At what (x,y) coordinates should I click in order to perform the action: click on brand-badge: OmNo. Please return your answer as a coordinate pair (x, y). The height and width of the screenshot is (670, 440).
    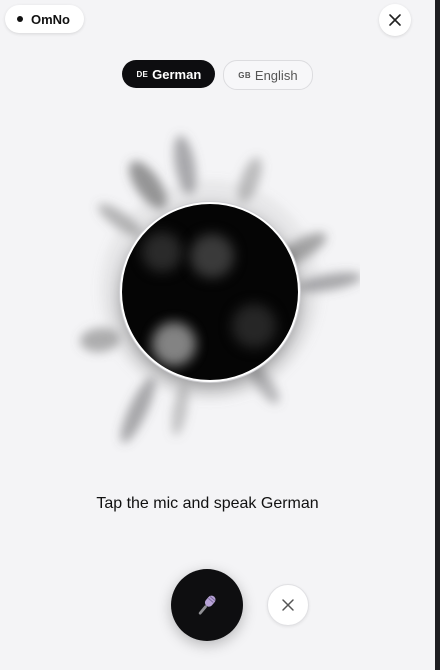
    Looking at the image, I should click on (44, 19).